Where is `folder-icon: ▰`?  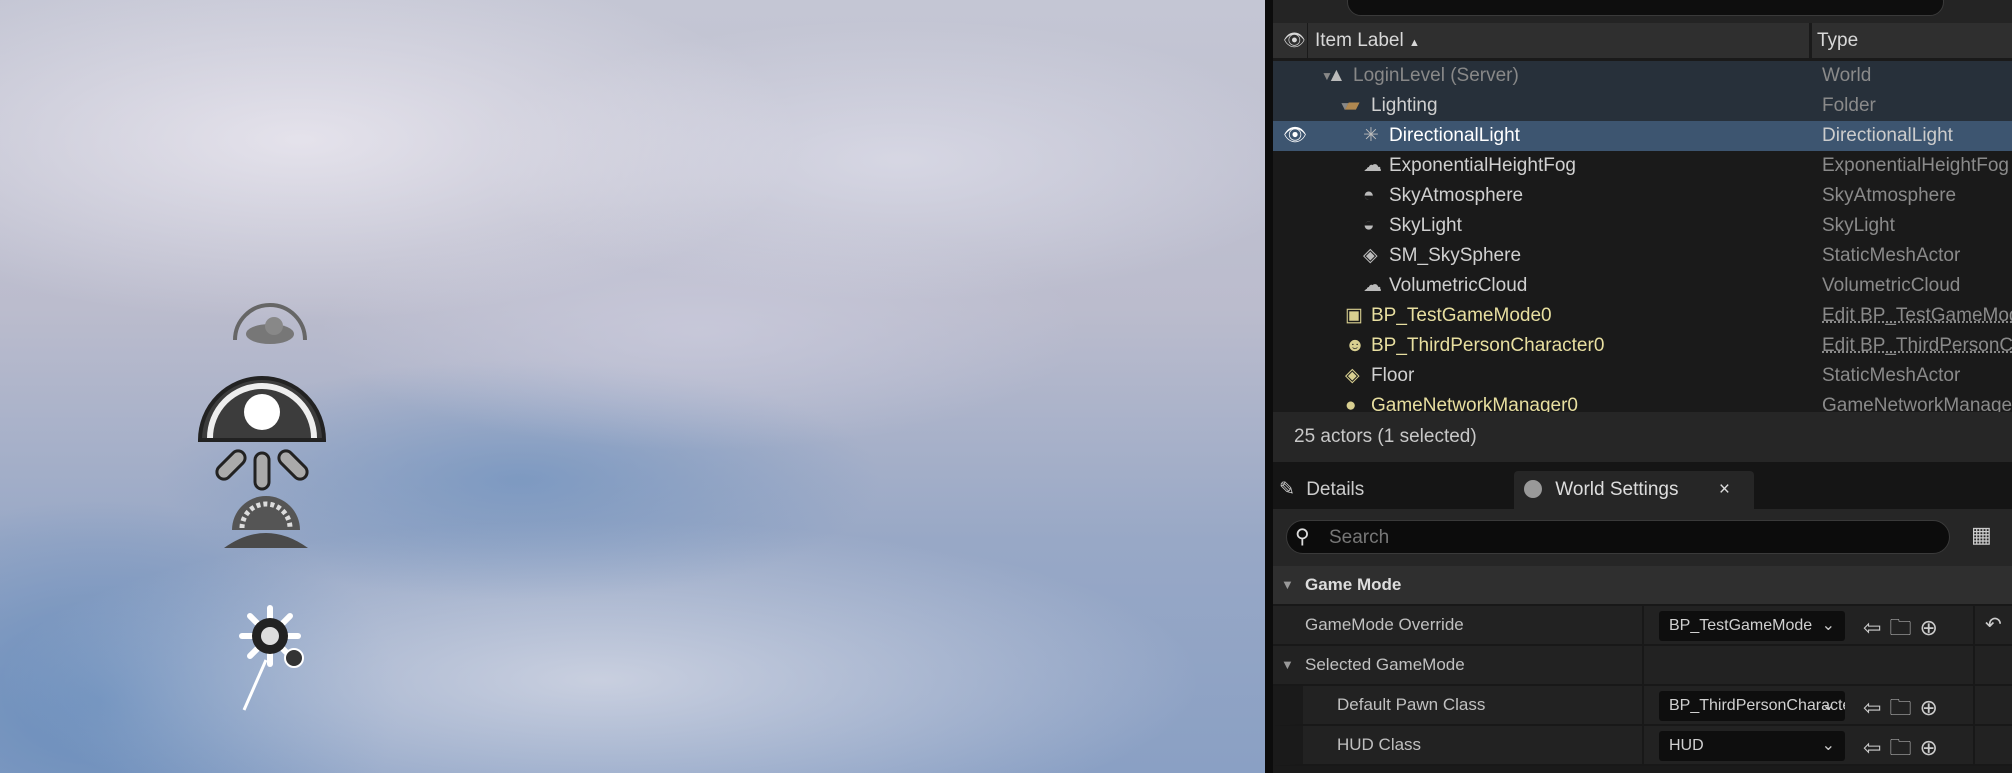
folder-icon: ▰ is located at coordinates (1352, 105).